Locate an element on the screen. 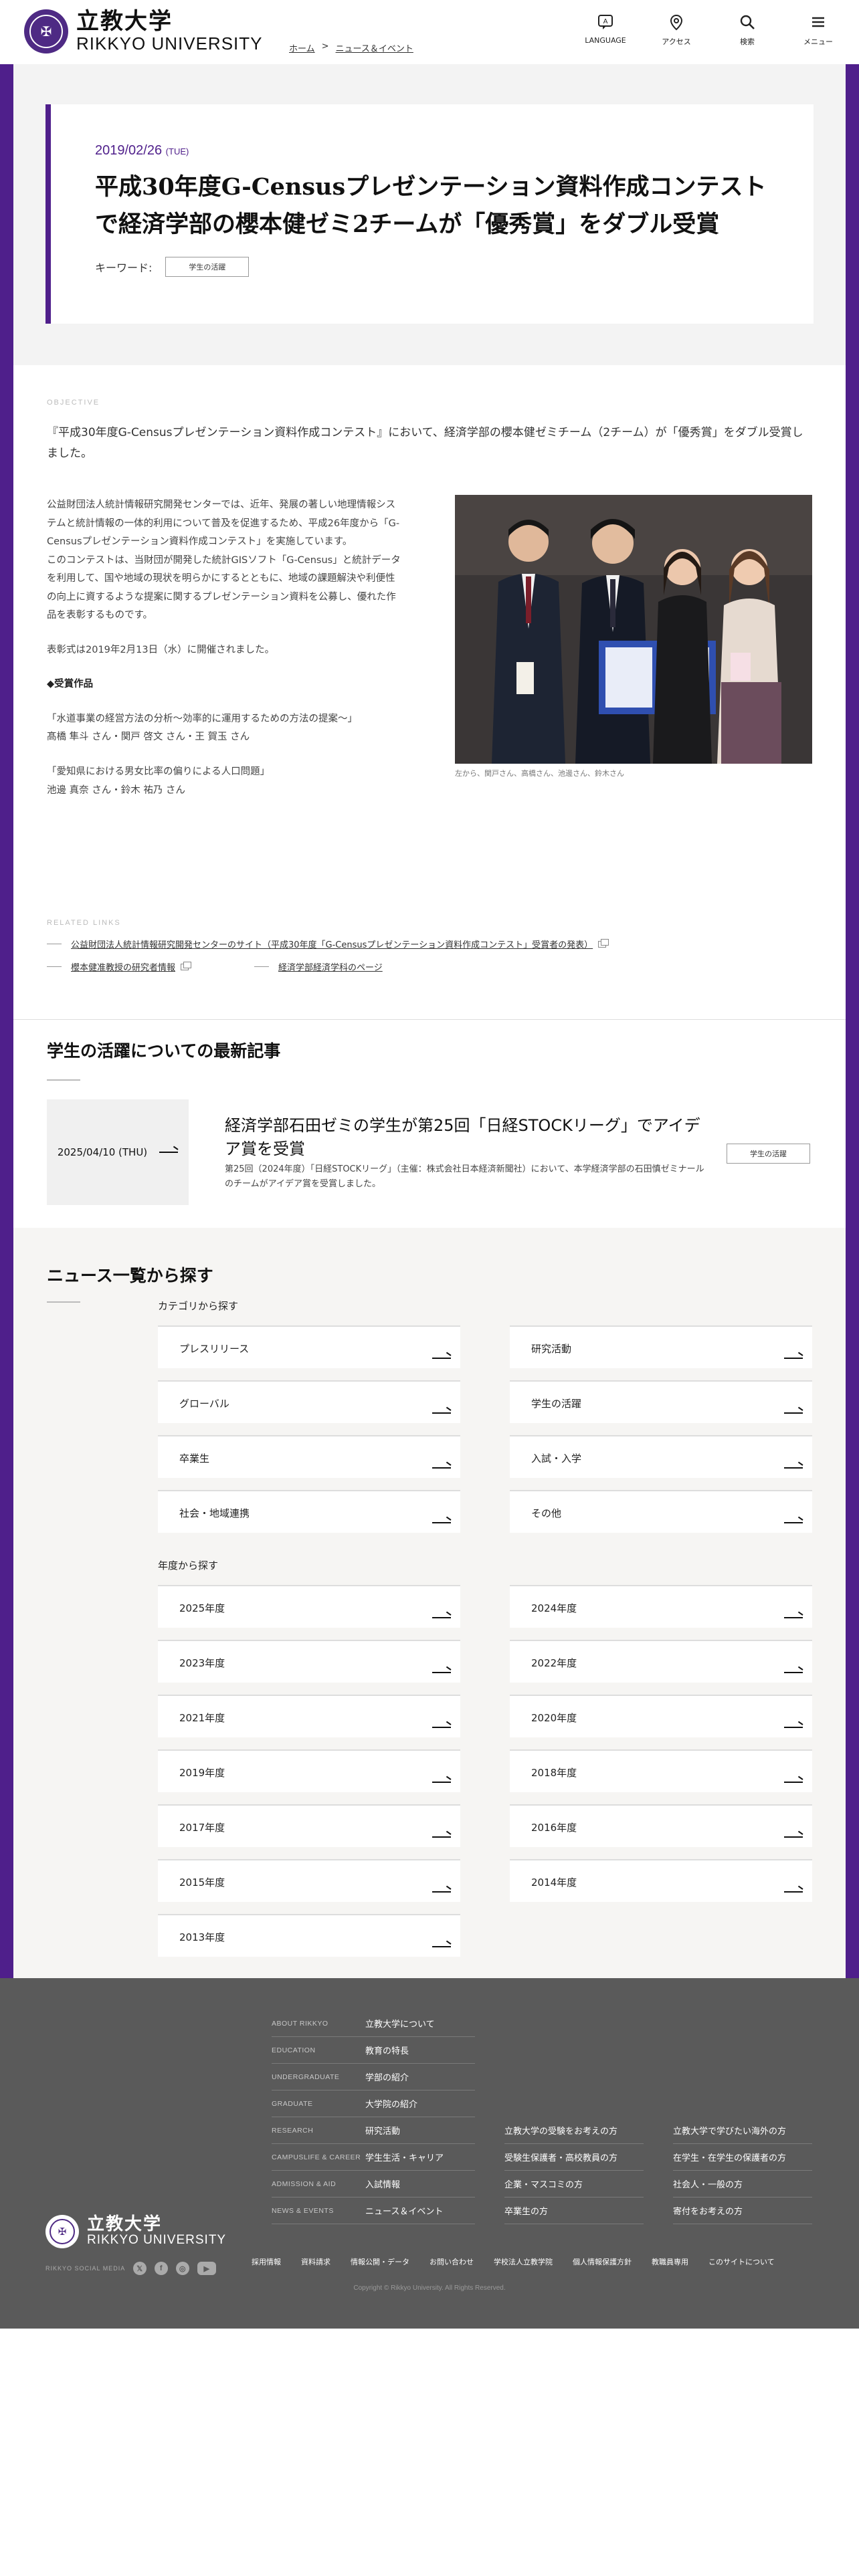 This screenshot has height=2576, width=859. year-button: 2021年度 is located at coordinates (309, 1716).